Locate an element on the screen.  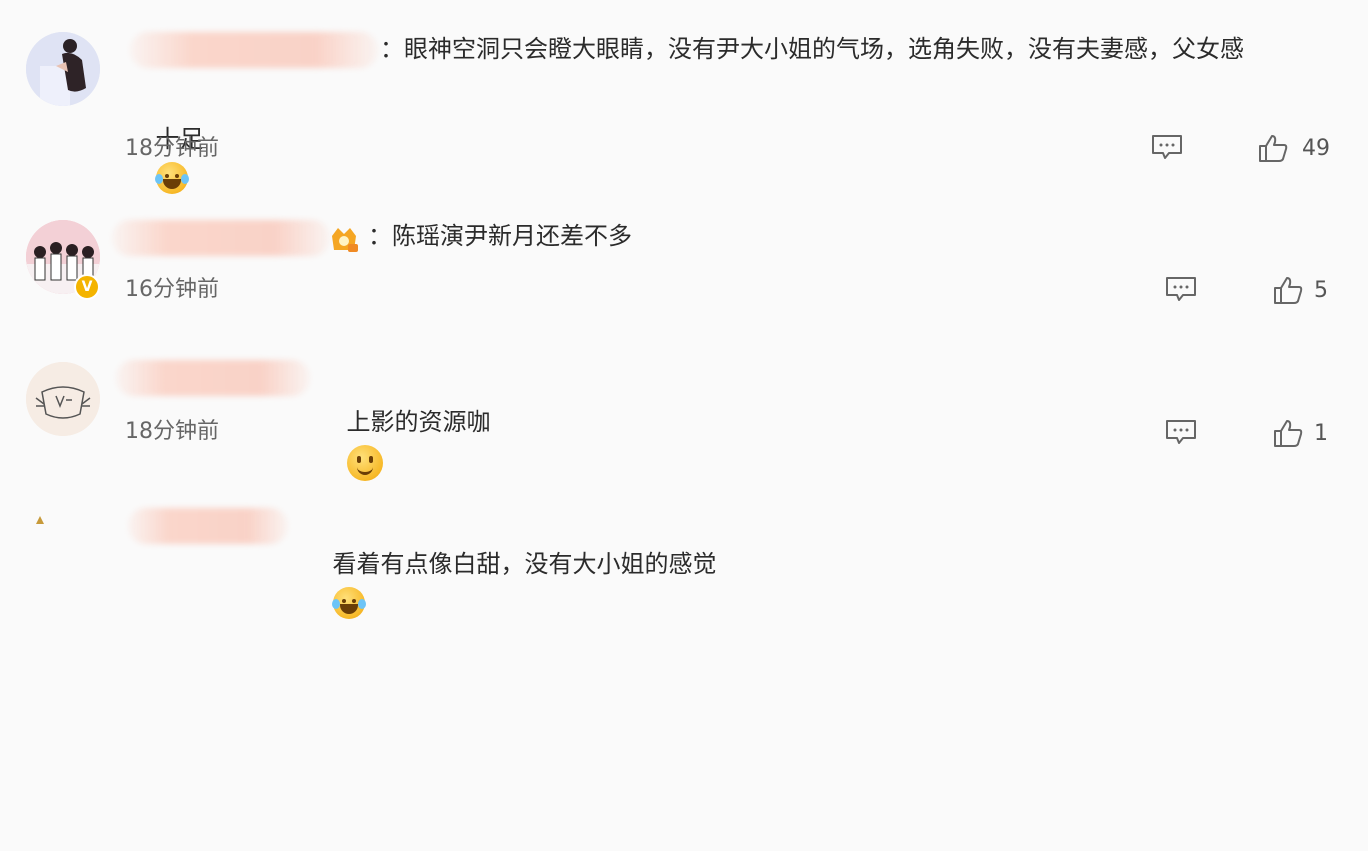
comment-text-body: 看着有点像白甜，没有大小姐的感觉 is located at coordinates (524, 564).